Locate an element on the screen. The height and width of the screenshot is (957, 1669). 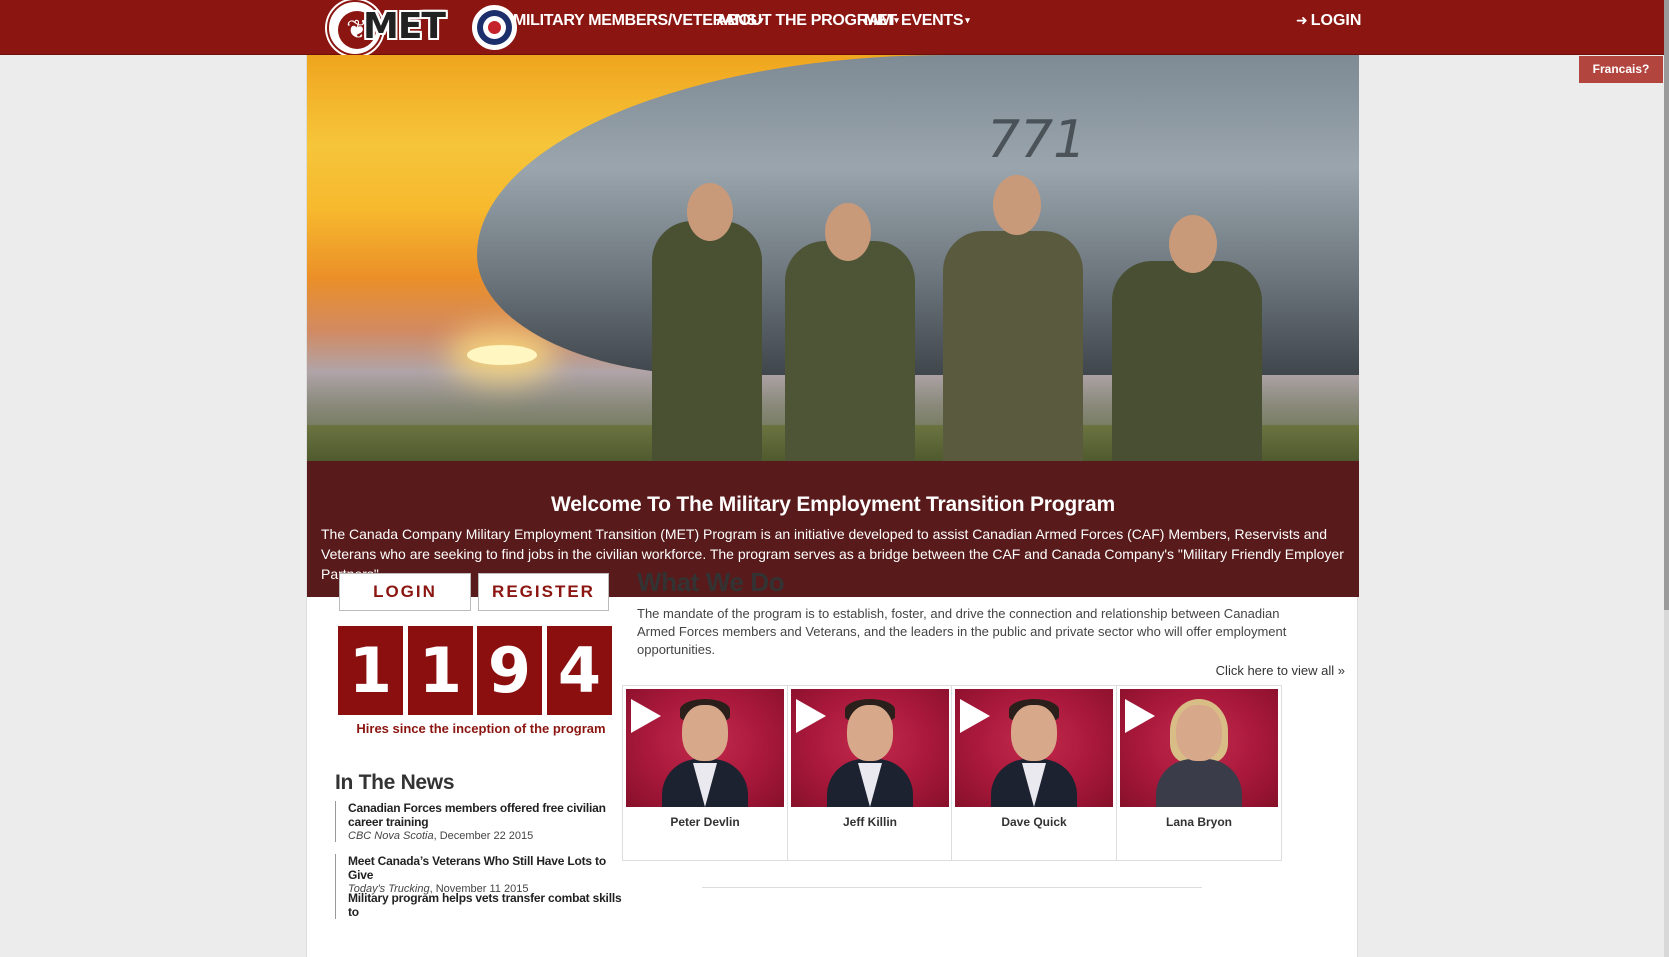
video-card: Dave Quick is located at coordinates (1034, 773).